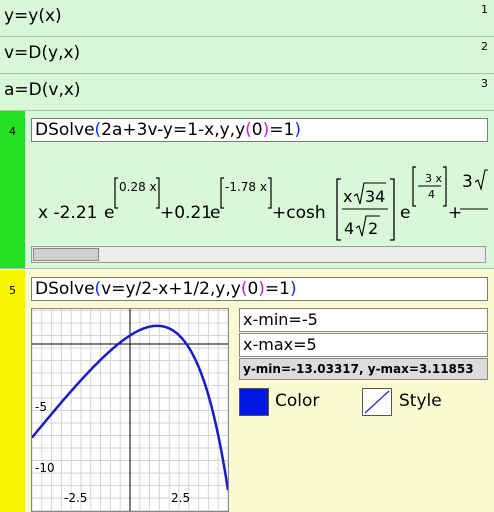 The width and height of the screenshot is (494, 512). I want to click on line-style-icon, so click(377, 402).